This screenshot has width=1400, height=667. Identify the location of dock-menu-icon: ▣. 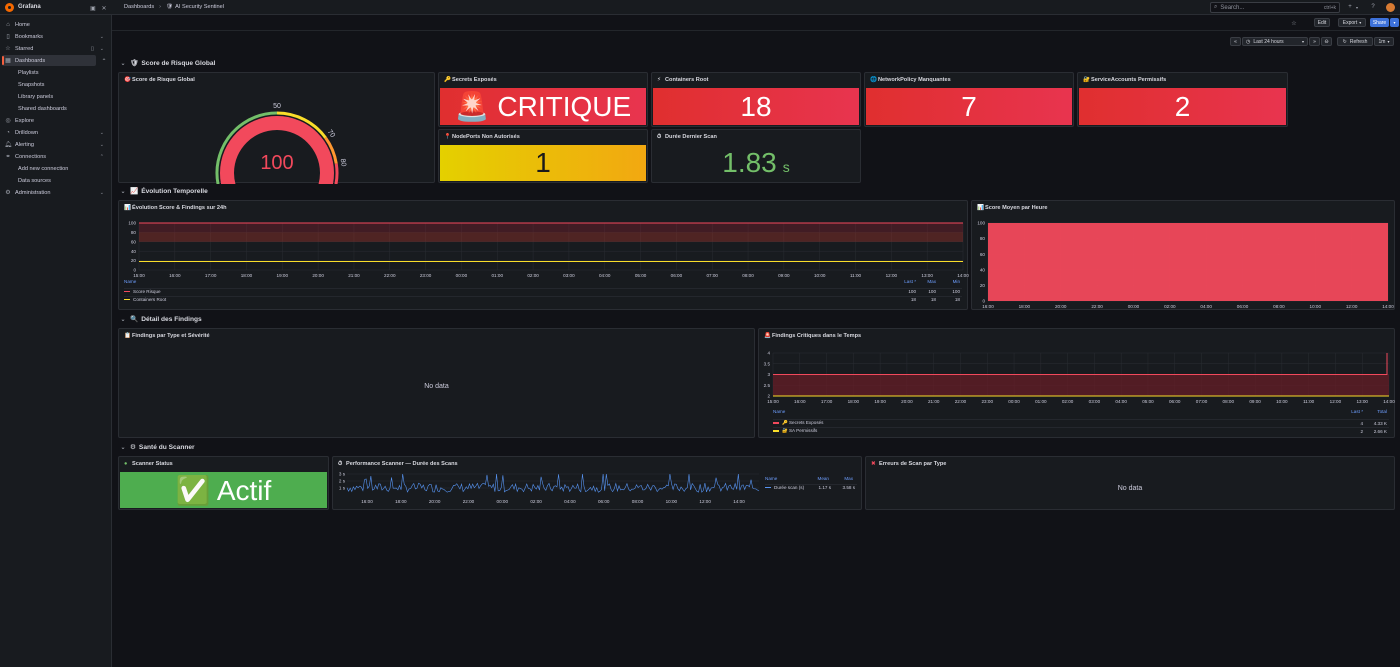
(93, 8).